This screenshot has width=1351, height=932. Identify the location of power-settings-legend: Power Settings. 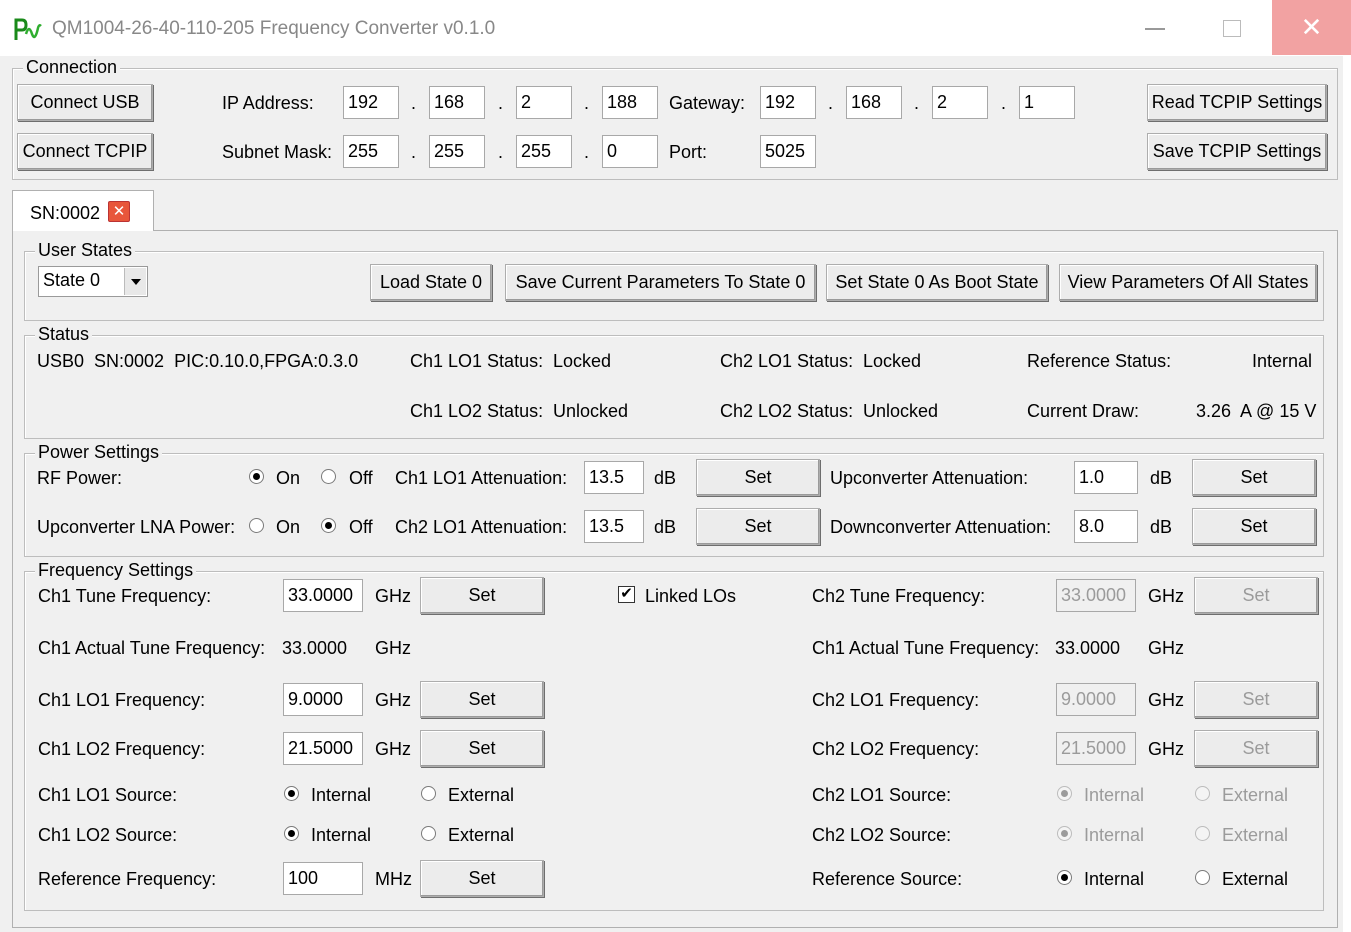
(99, 452).